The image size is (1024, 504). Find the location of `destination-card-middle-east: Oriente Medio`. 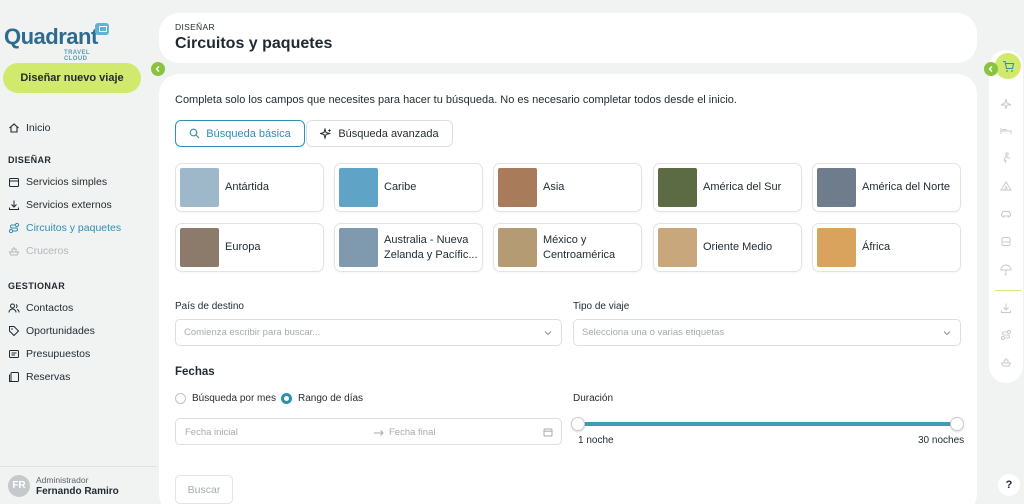

destination-card-middle-east: Oriente Medio is located at coordinates (727, 247).